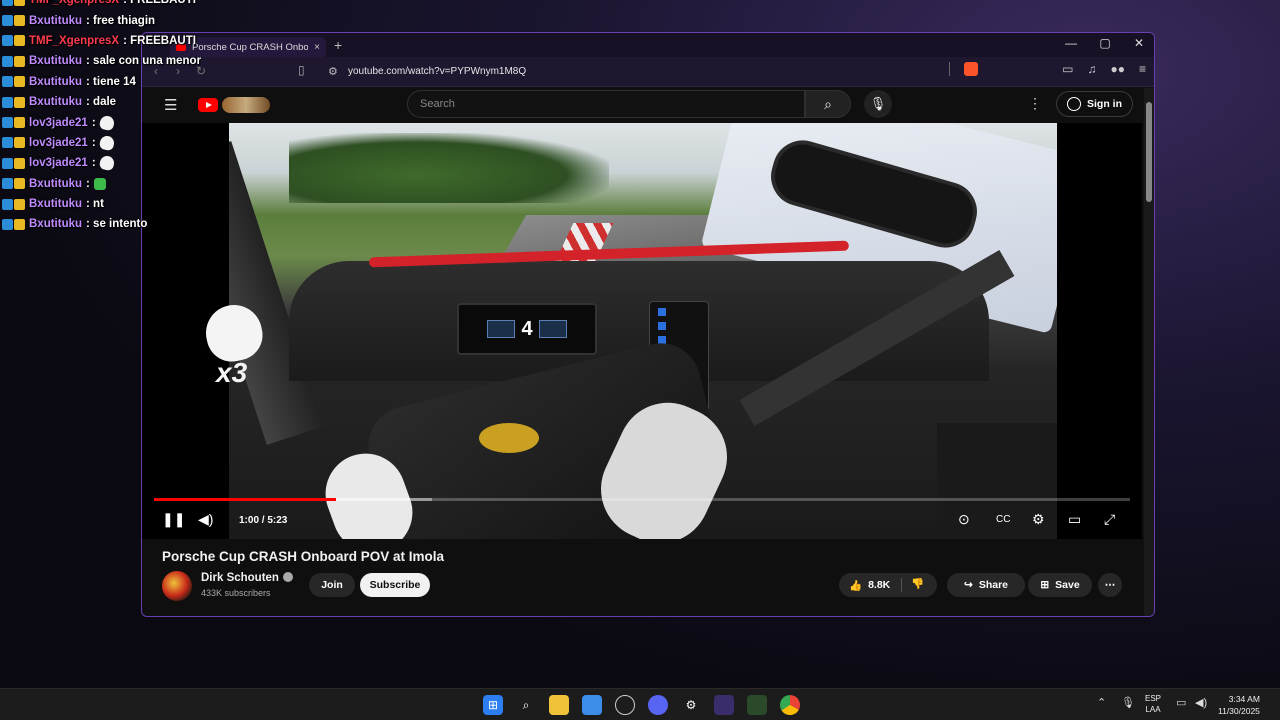  I want to click on share-label: Share, so click(993, 585).